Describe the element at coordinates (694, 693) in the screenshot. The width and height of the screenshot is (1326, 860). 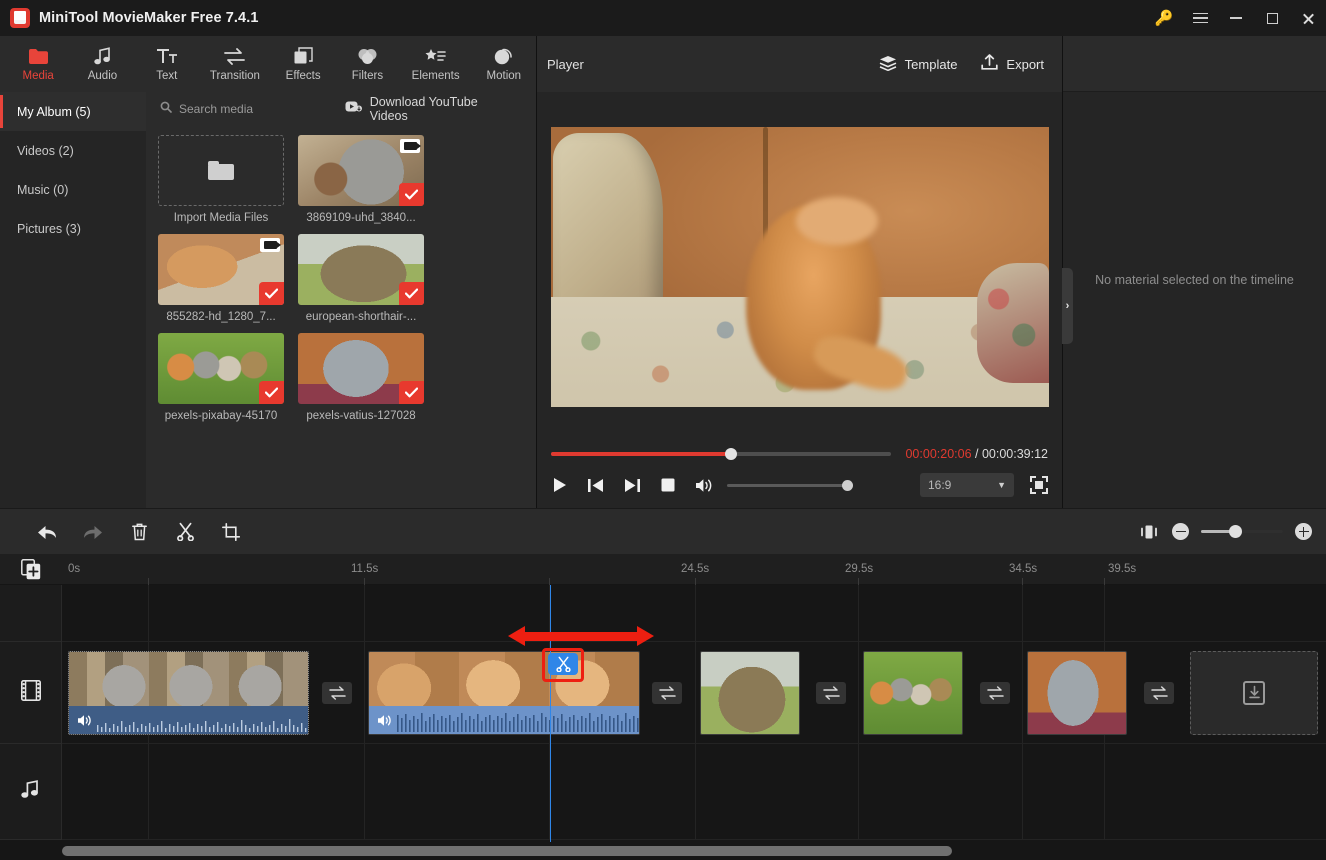
I see `track-body-video` at that location.